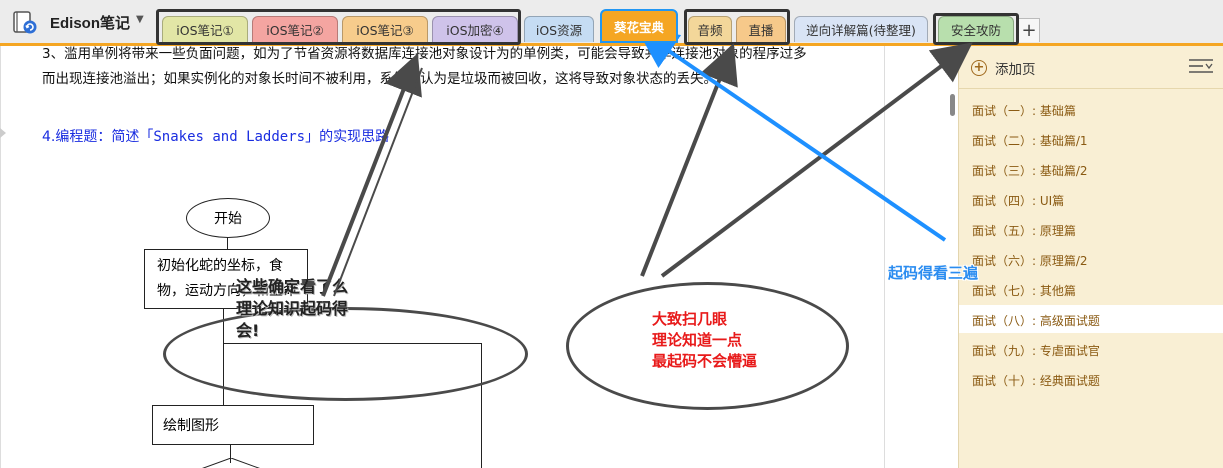  Describe the element at coordinates (884, 257) in the screenshot. I see `content-divider` at that location.